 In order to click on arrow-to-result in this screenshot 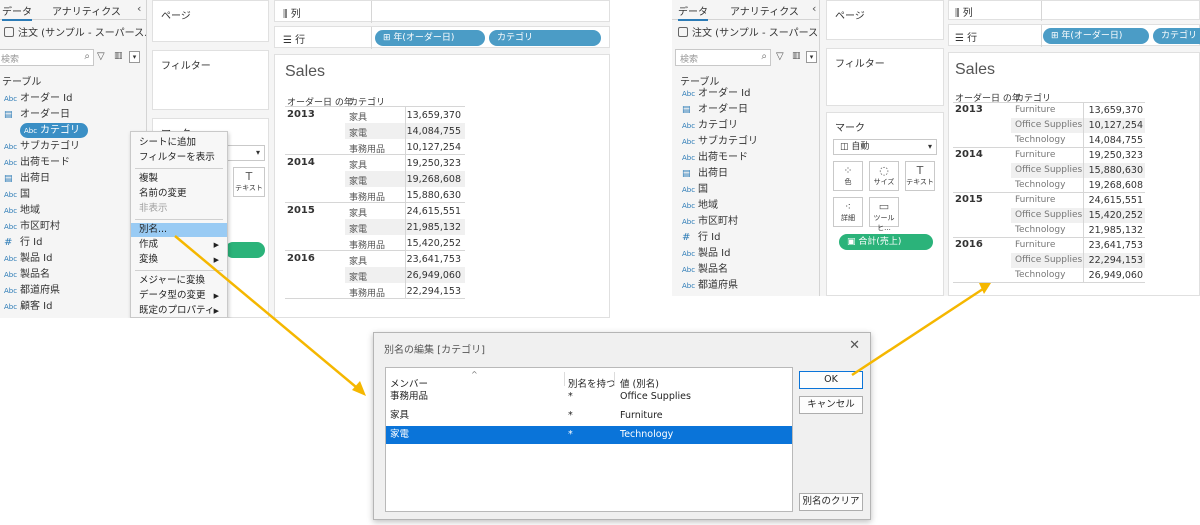, I will do `click(919, 331)`.